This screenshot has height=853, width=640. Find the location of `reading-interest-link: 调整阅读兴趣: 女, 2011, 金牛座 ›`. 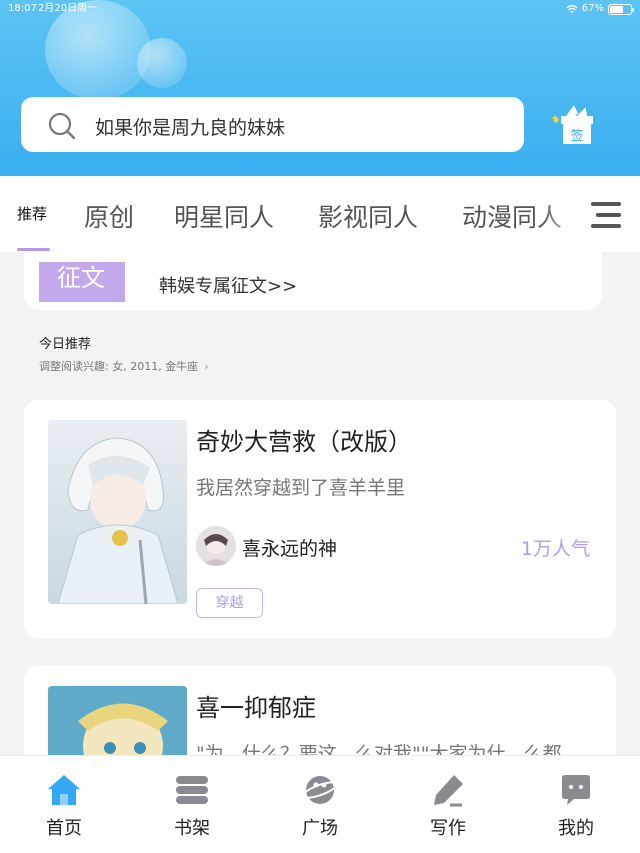

reading-interest-link: 调整阅读兴趣: 女, 2011, 金牛座 › is located at coordinates (124, 366).